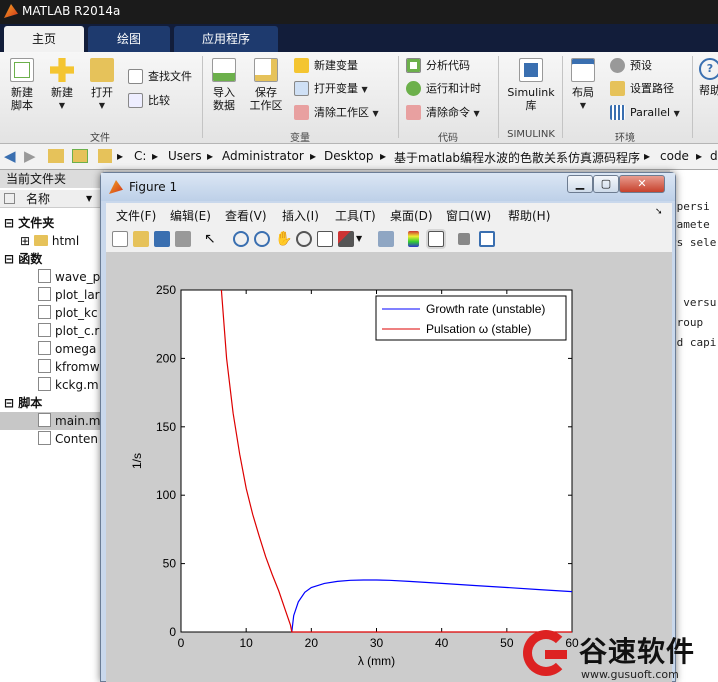 This screenshot has width=718, height=682. Describe the element at coordinates (162, 239) in the screenshot. I see `save-icon` at that location.